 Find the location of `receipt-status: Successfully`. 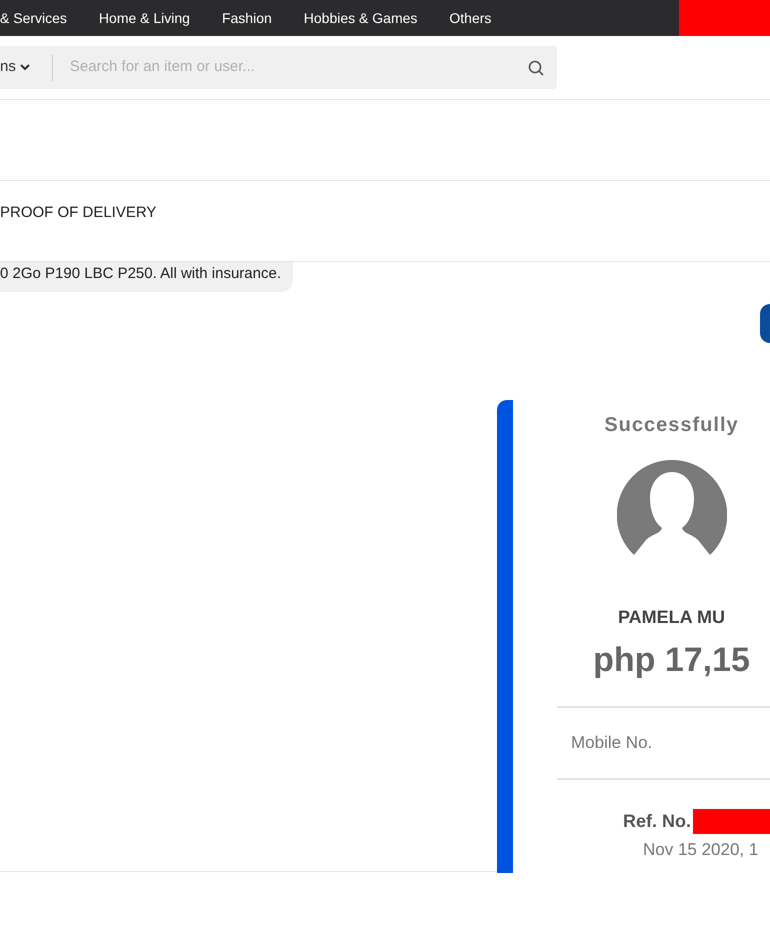

receipt-status: Successfully is located at coordinates (671, 425).